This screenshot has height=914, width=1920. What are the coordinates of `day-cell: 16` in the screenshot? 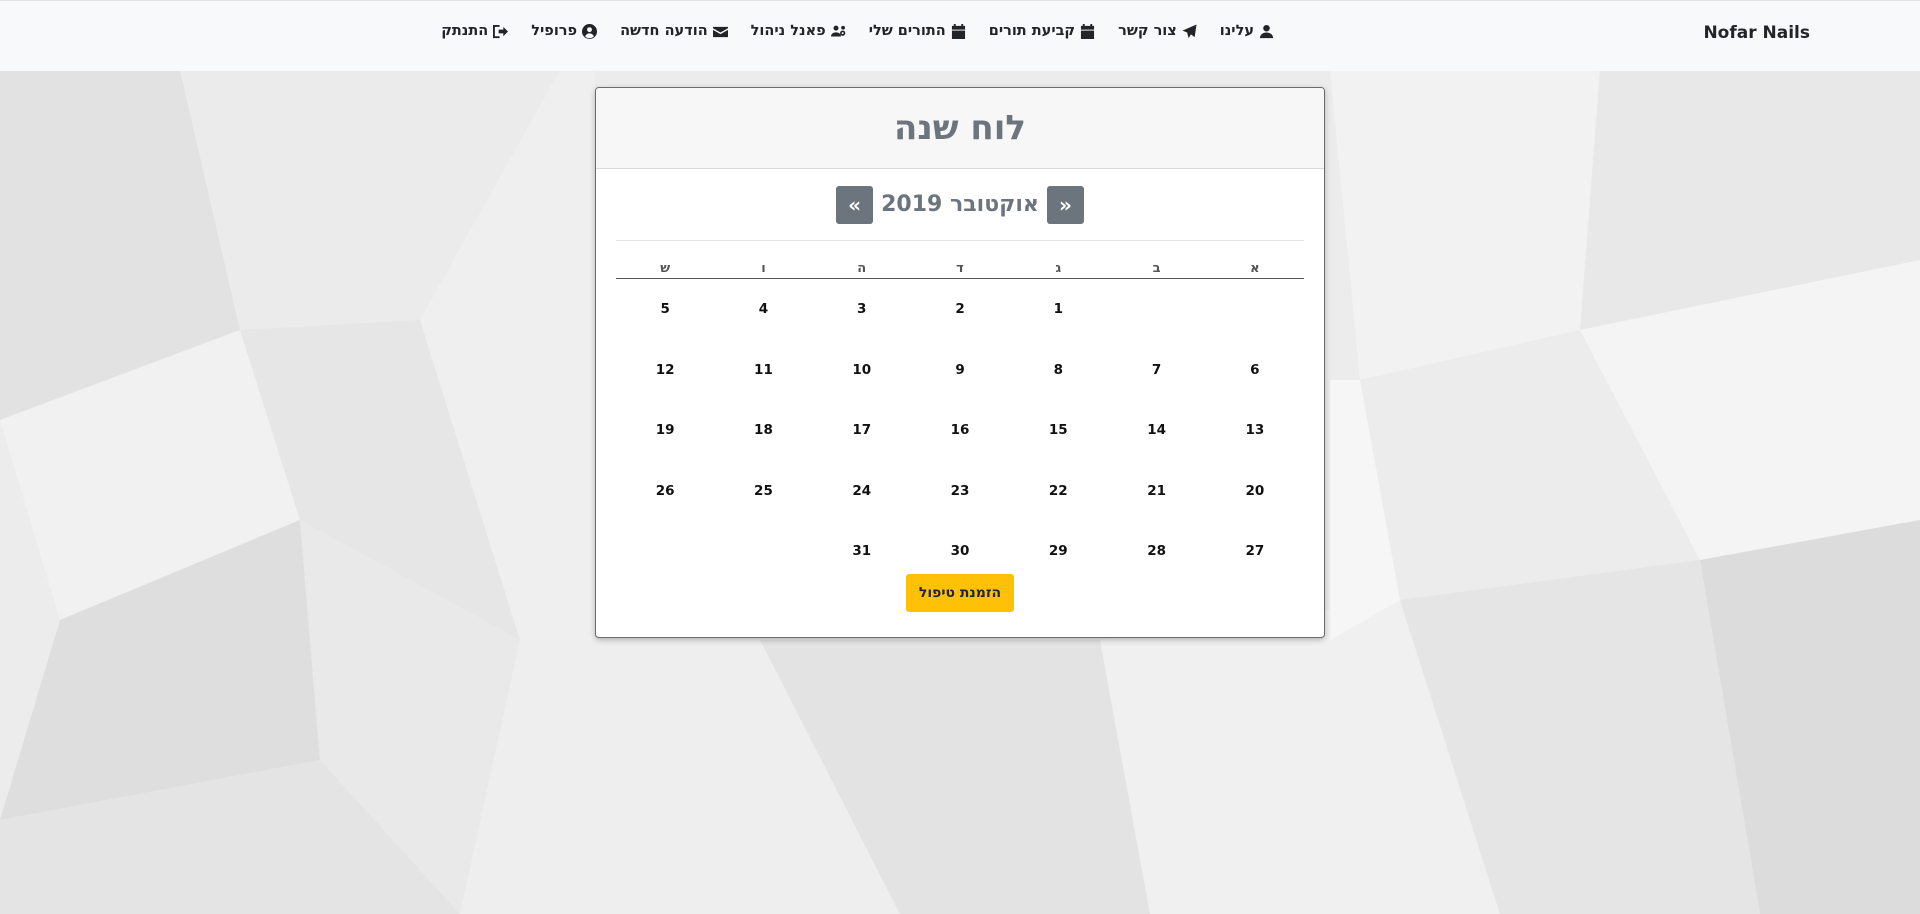 It's located at (960, 430).